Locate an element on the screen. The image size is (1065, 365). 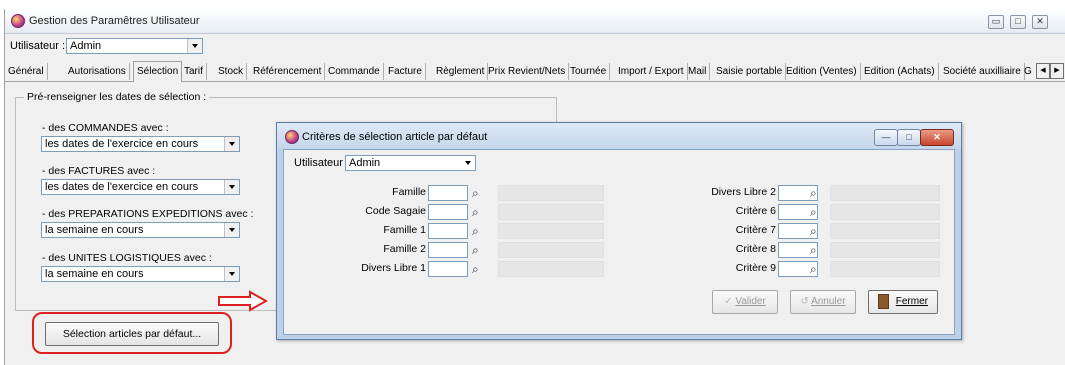
field-label-critere-8: Critère 8 is located at coordinates (755, 249).